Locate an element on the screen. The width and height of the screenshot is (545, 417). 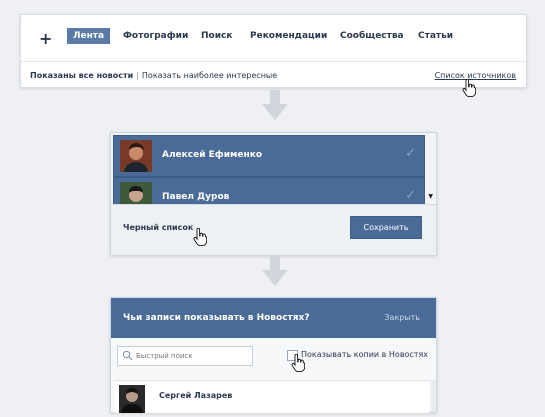
search-icon is located at coordinates (127, 355).